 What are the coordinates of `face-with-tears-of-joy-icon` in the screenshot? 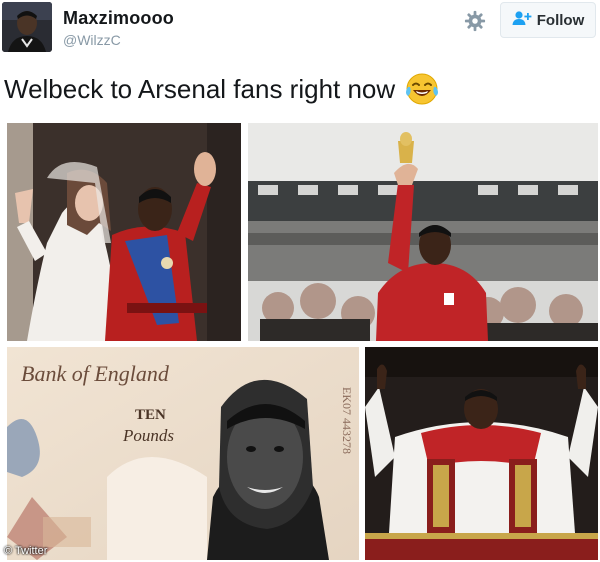 It's located at (422, 89).